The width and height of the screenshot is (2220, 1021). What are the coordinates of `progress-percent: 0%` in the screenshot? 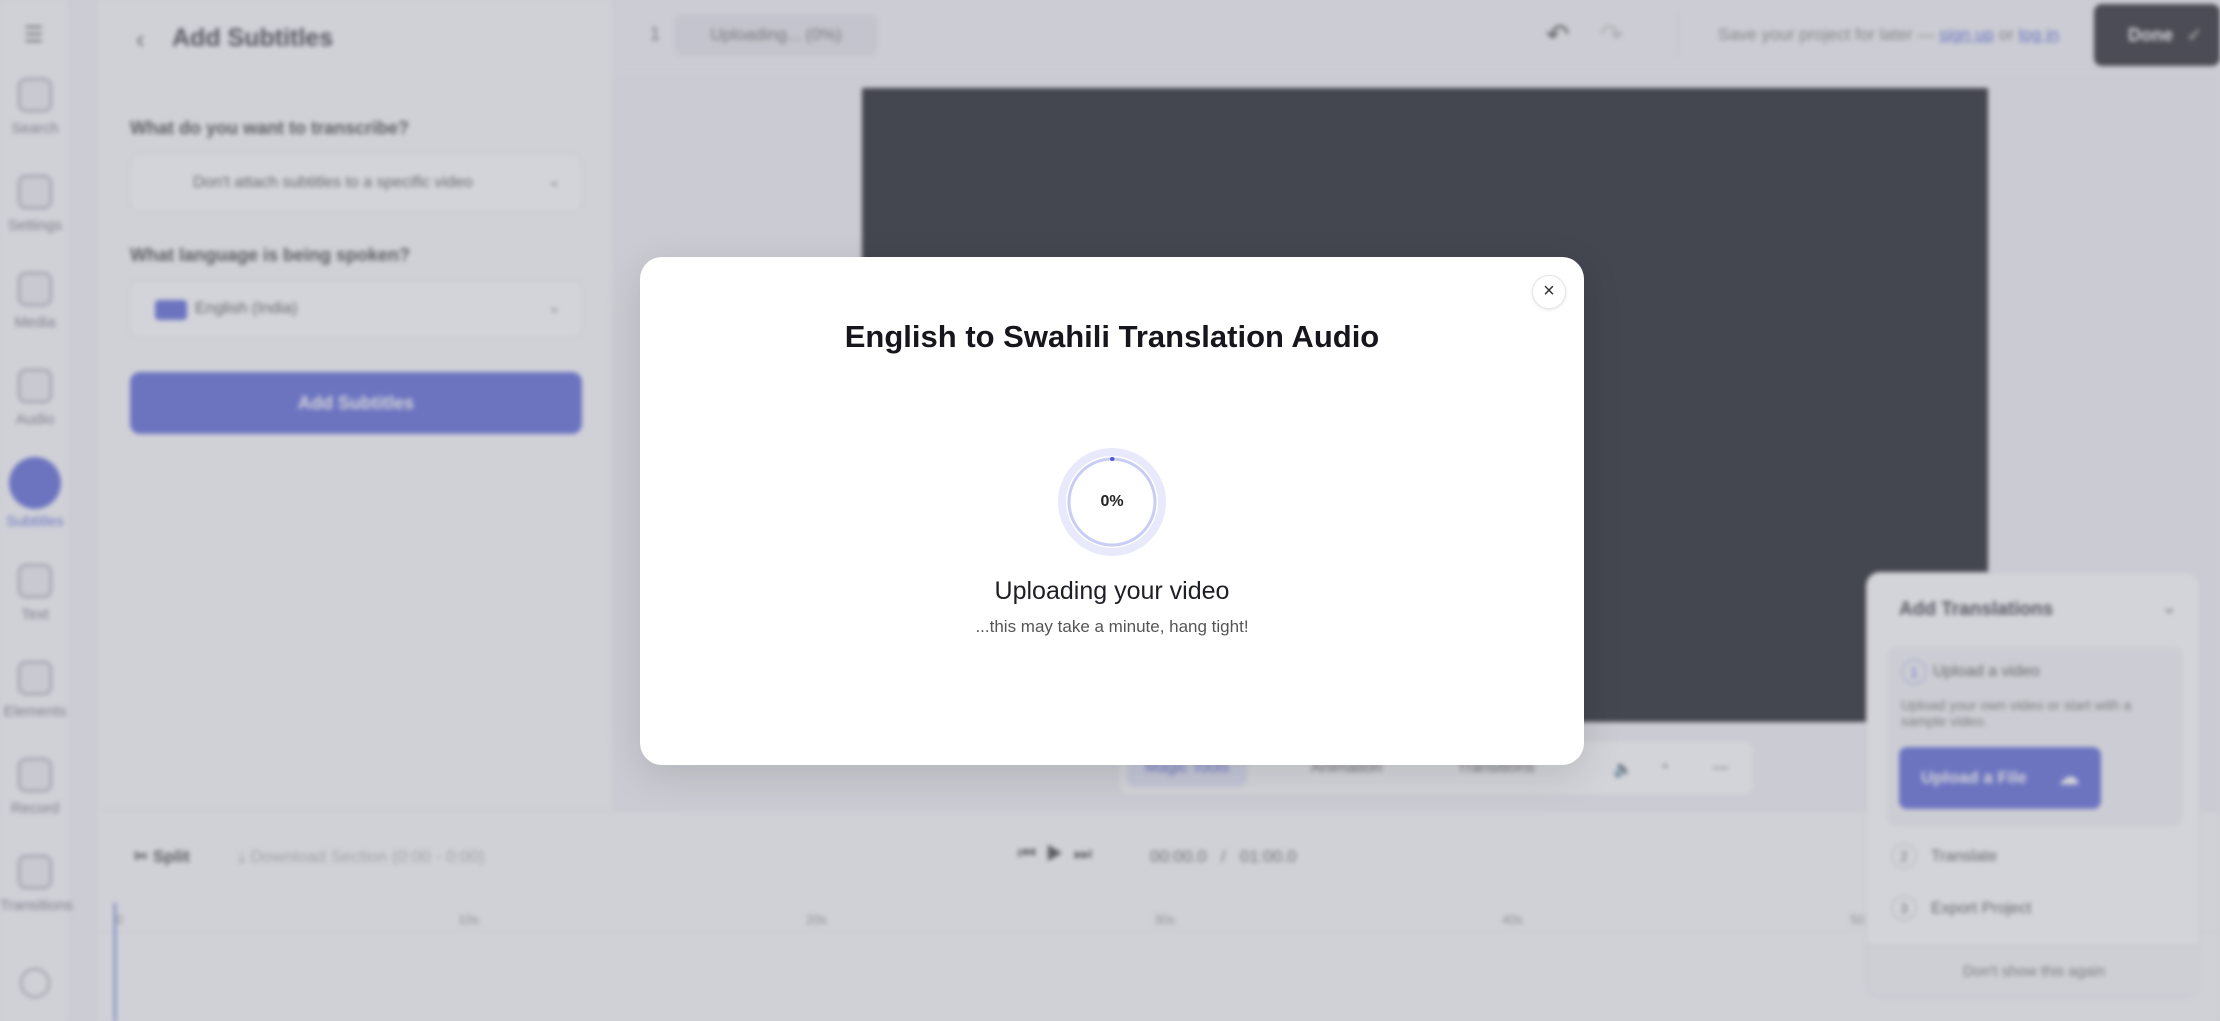 It's located at (1112, 501).